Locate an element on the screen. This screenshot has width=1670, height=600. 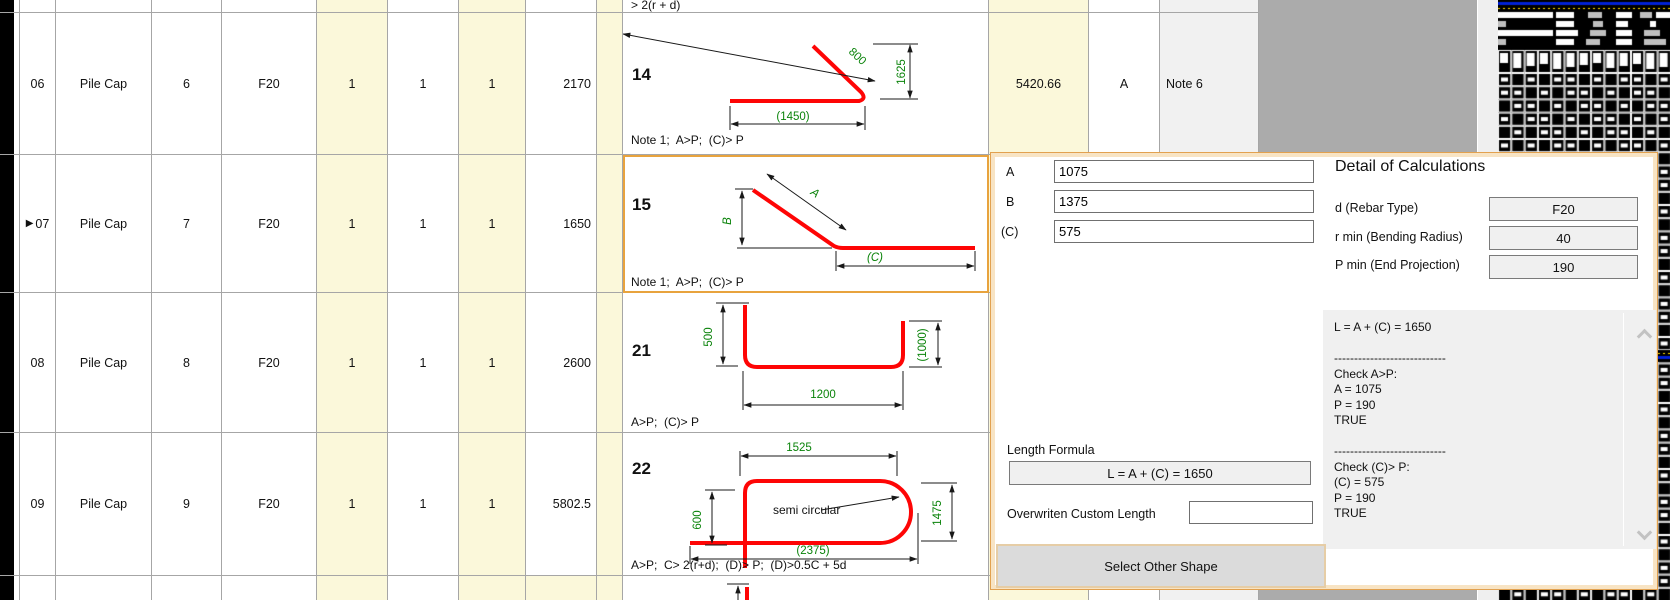
count-cell: 8 is located at coordinates (187, 362).